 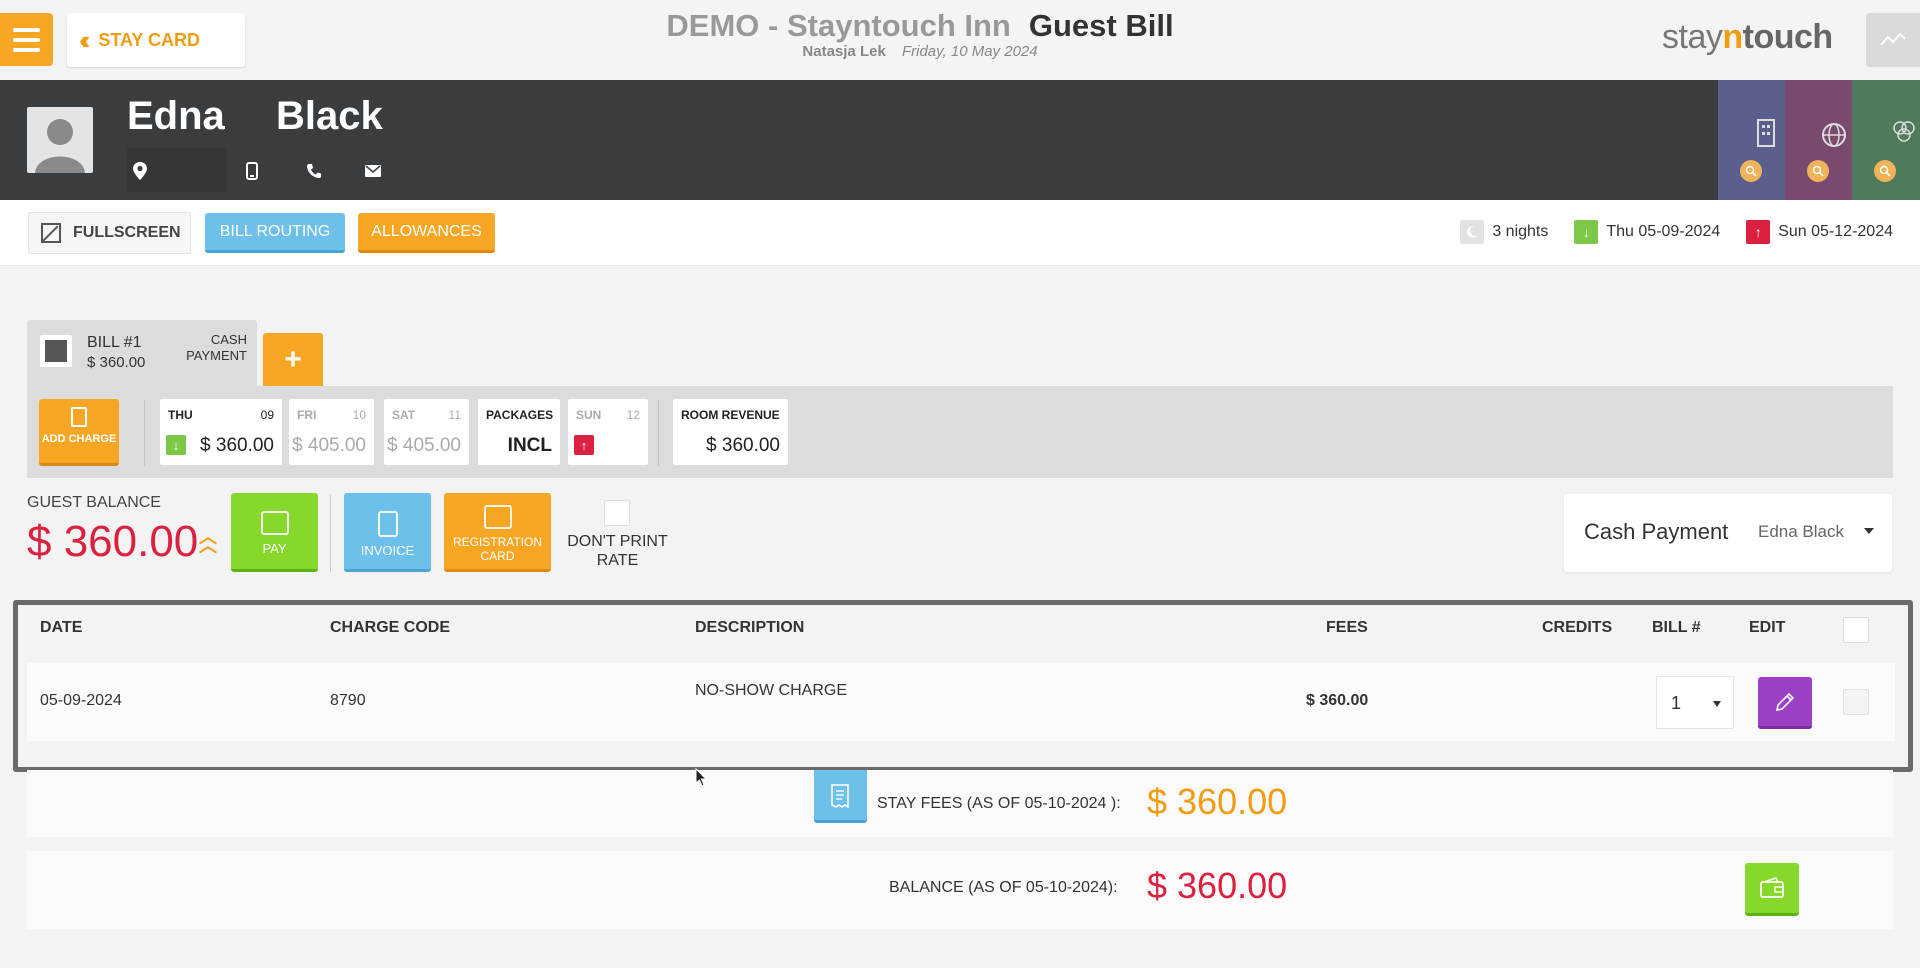 I want to click on tab-company-card, so click(x=1751, y=140).